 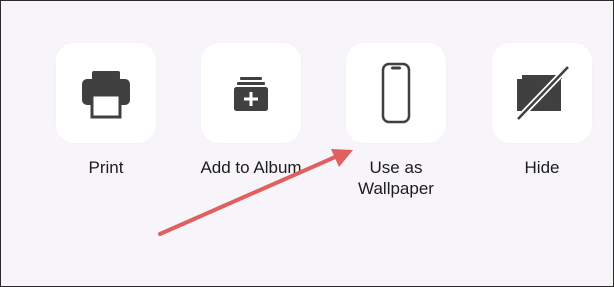 I want to click on use-as-wallpaper-tile, so click(x=396, y=93).